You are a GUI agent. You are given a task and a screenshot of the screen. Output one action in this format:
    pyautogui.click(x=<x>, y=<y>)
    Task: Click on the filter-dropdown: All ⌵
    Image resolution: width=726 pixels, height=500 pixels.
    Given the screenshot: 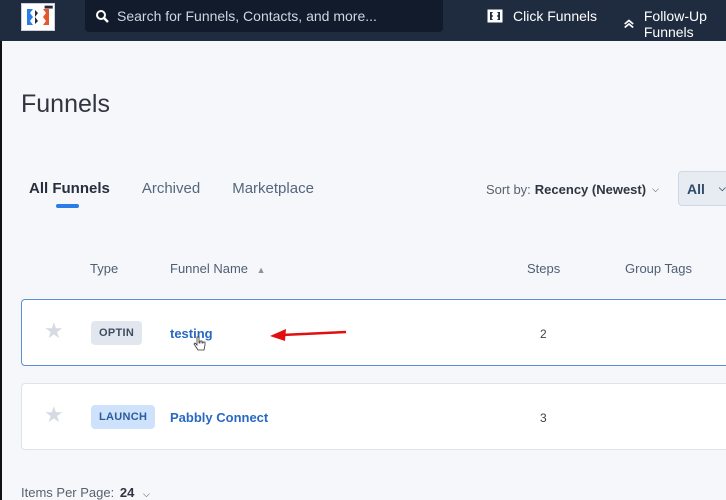 What is the action you would take?
    pyautogui.click(x=702, y=188)
    